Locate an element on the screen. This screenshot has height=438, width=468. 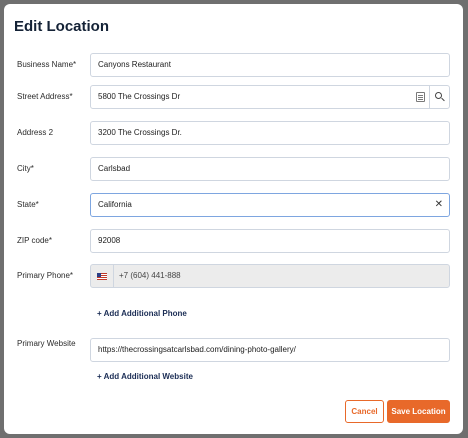
state-row: State* California ✕ is located at coordinates (233, 205).